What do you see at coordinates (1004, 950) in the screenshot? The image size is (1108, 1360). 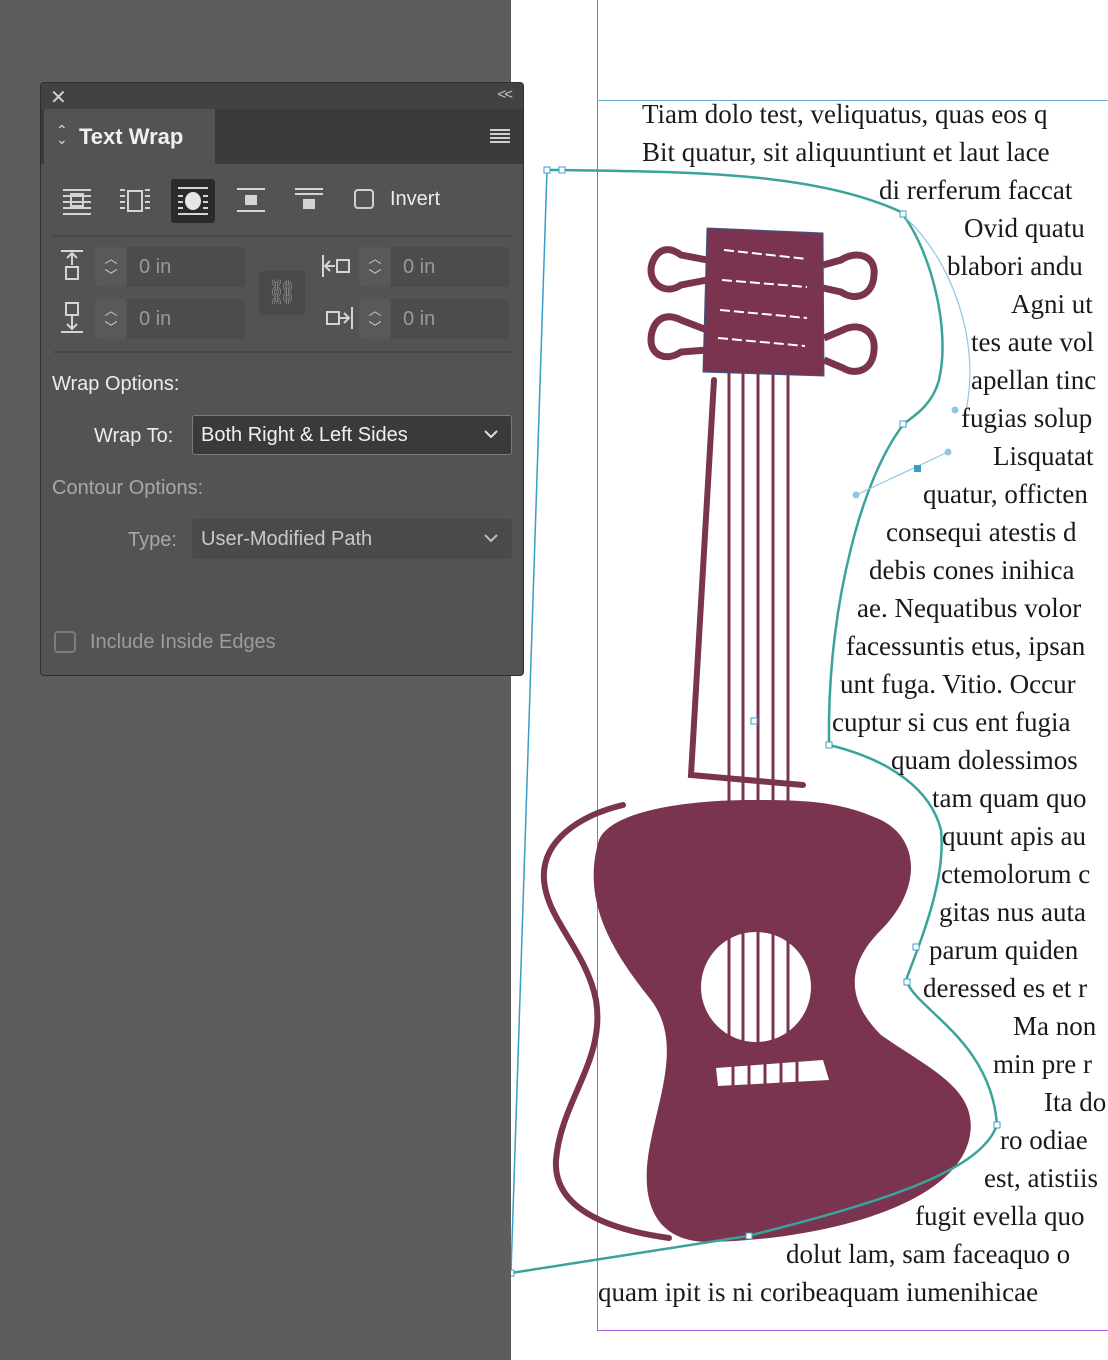 I see `text-line: parum quiden` at bounding box center [1004, 950].